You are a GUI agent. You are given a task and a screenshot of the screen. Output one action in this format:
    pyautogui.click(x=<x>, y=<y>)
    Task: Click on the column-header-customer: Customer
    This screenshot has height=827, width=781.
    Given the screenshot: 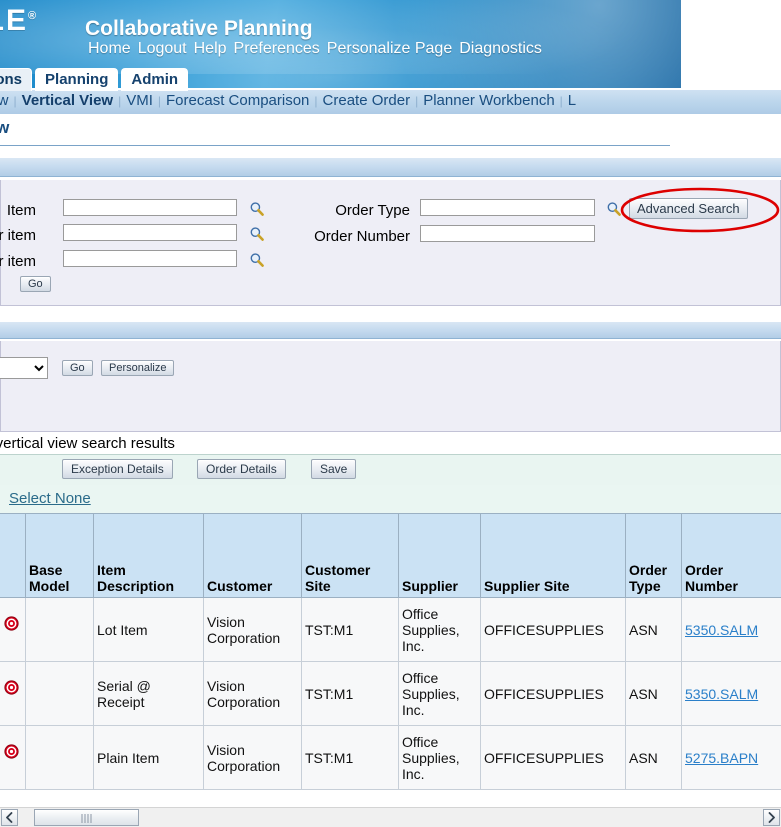 What is the action you would take?
    pyautogui.click(x=252, y=555)
    